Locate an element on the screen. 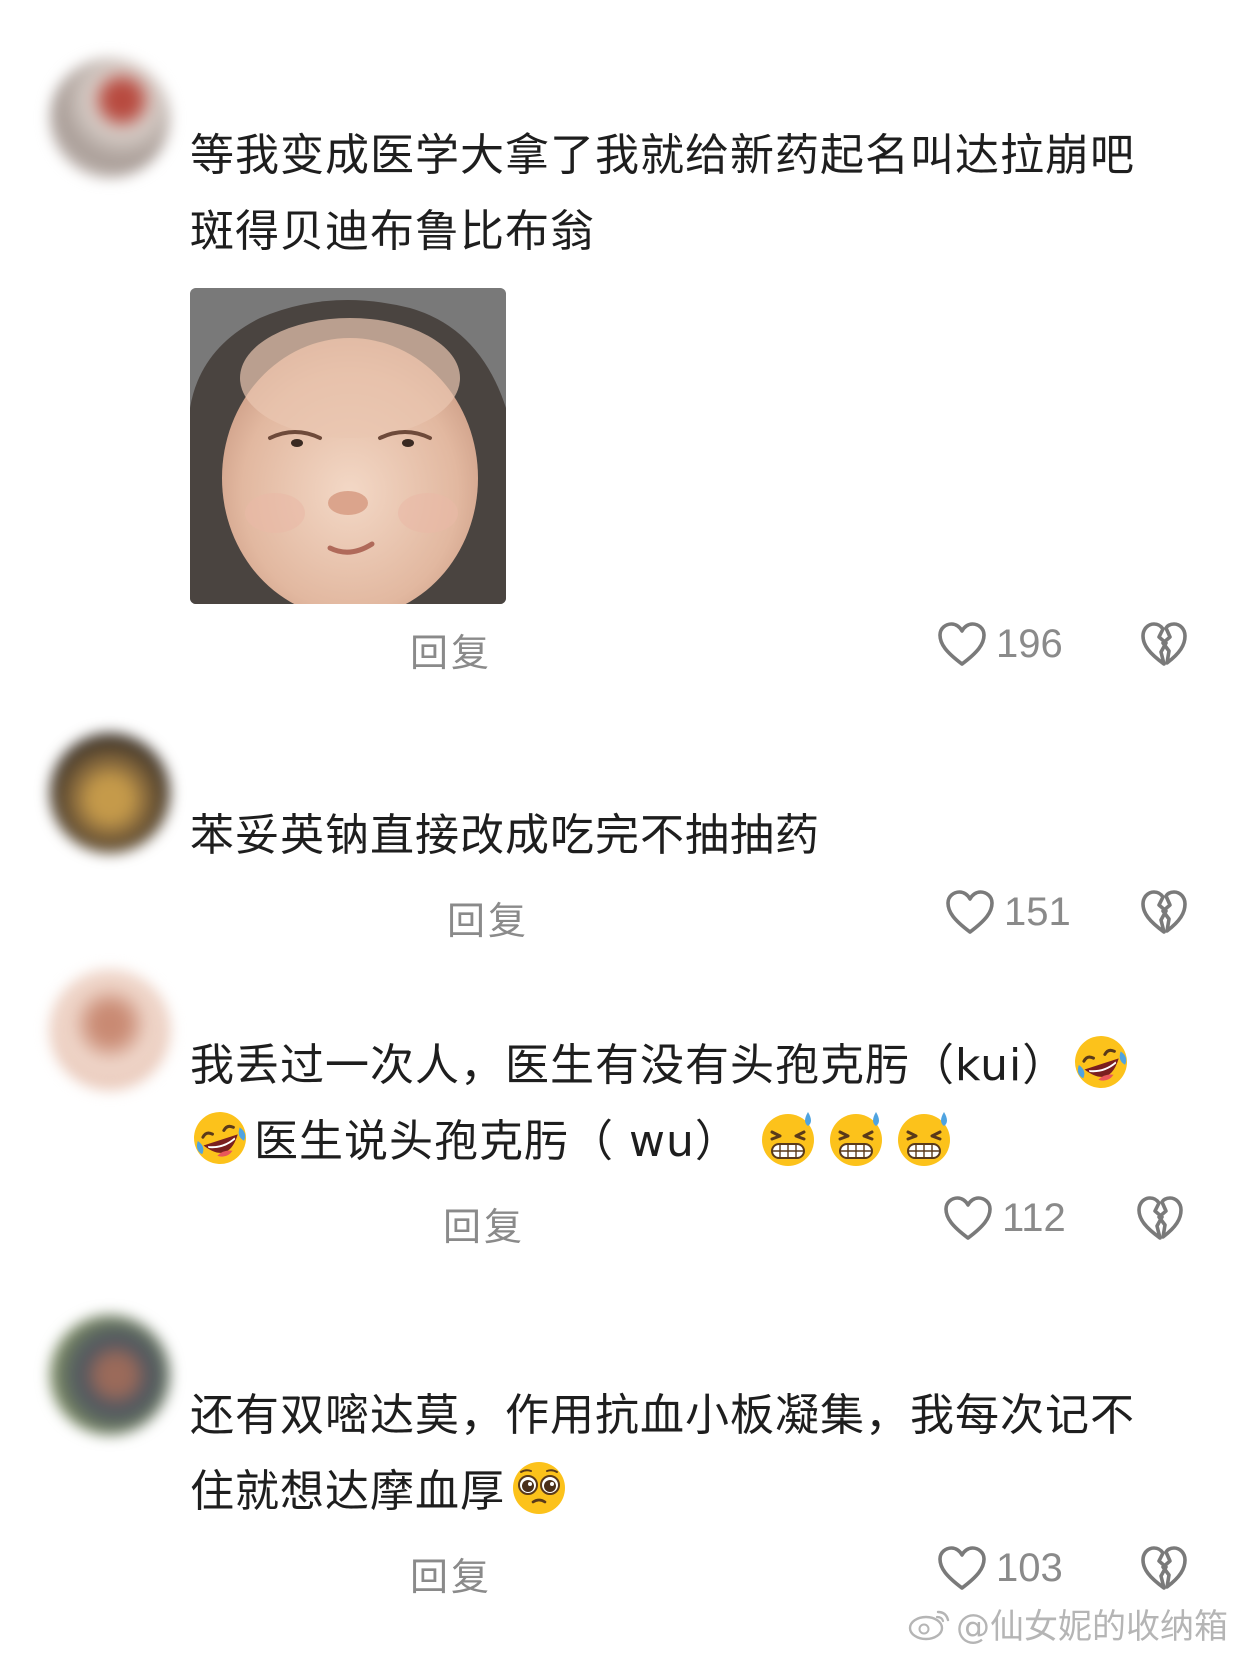  comment-text-segment: 医生说头孢克肟（ wu） is located at coordinates (497, 1141).